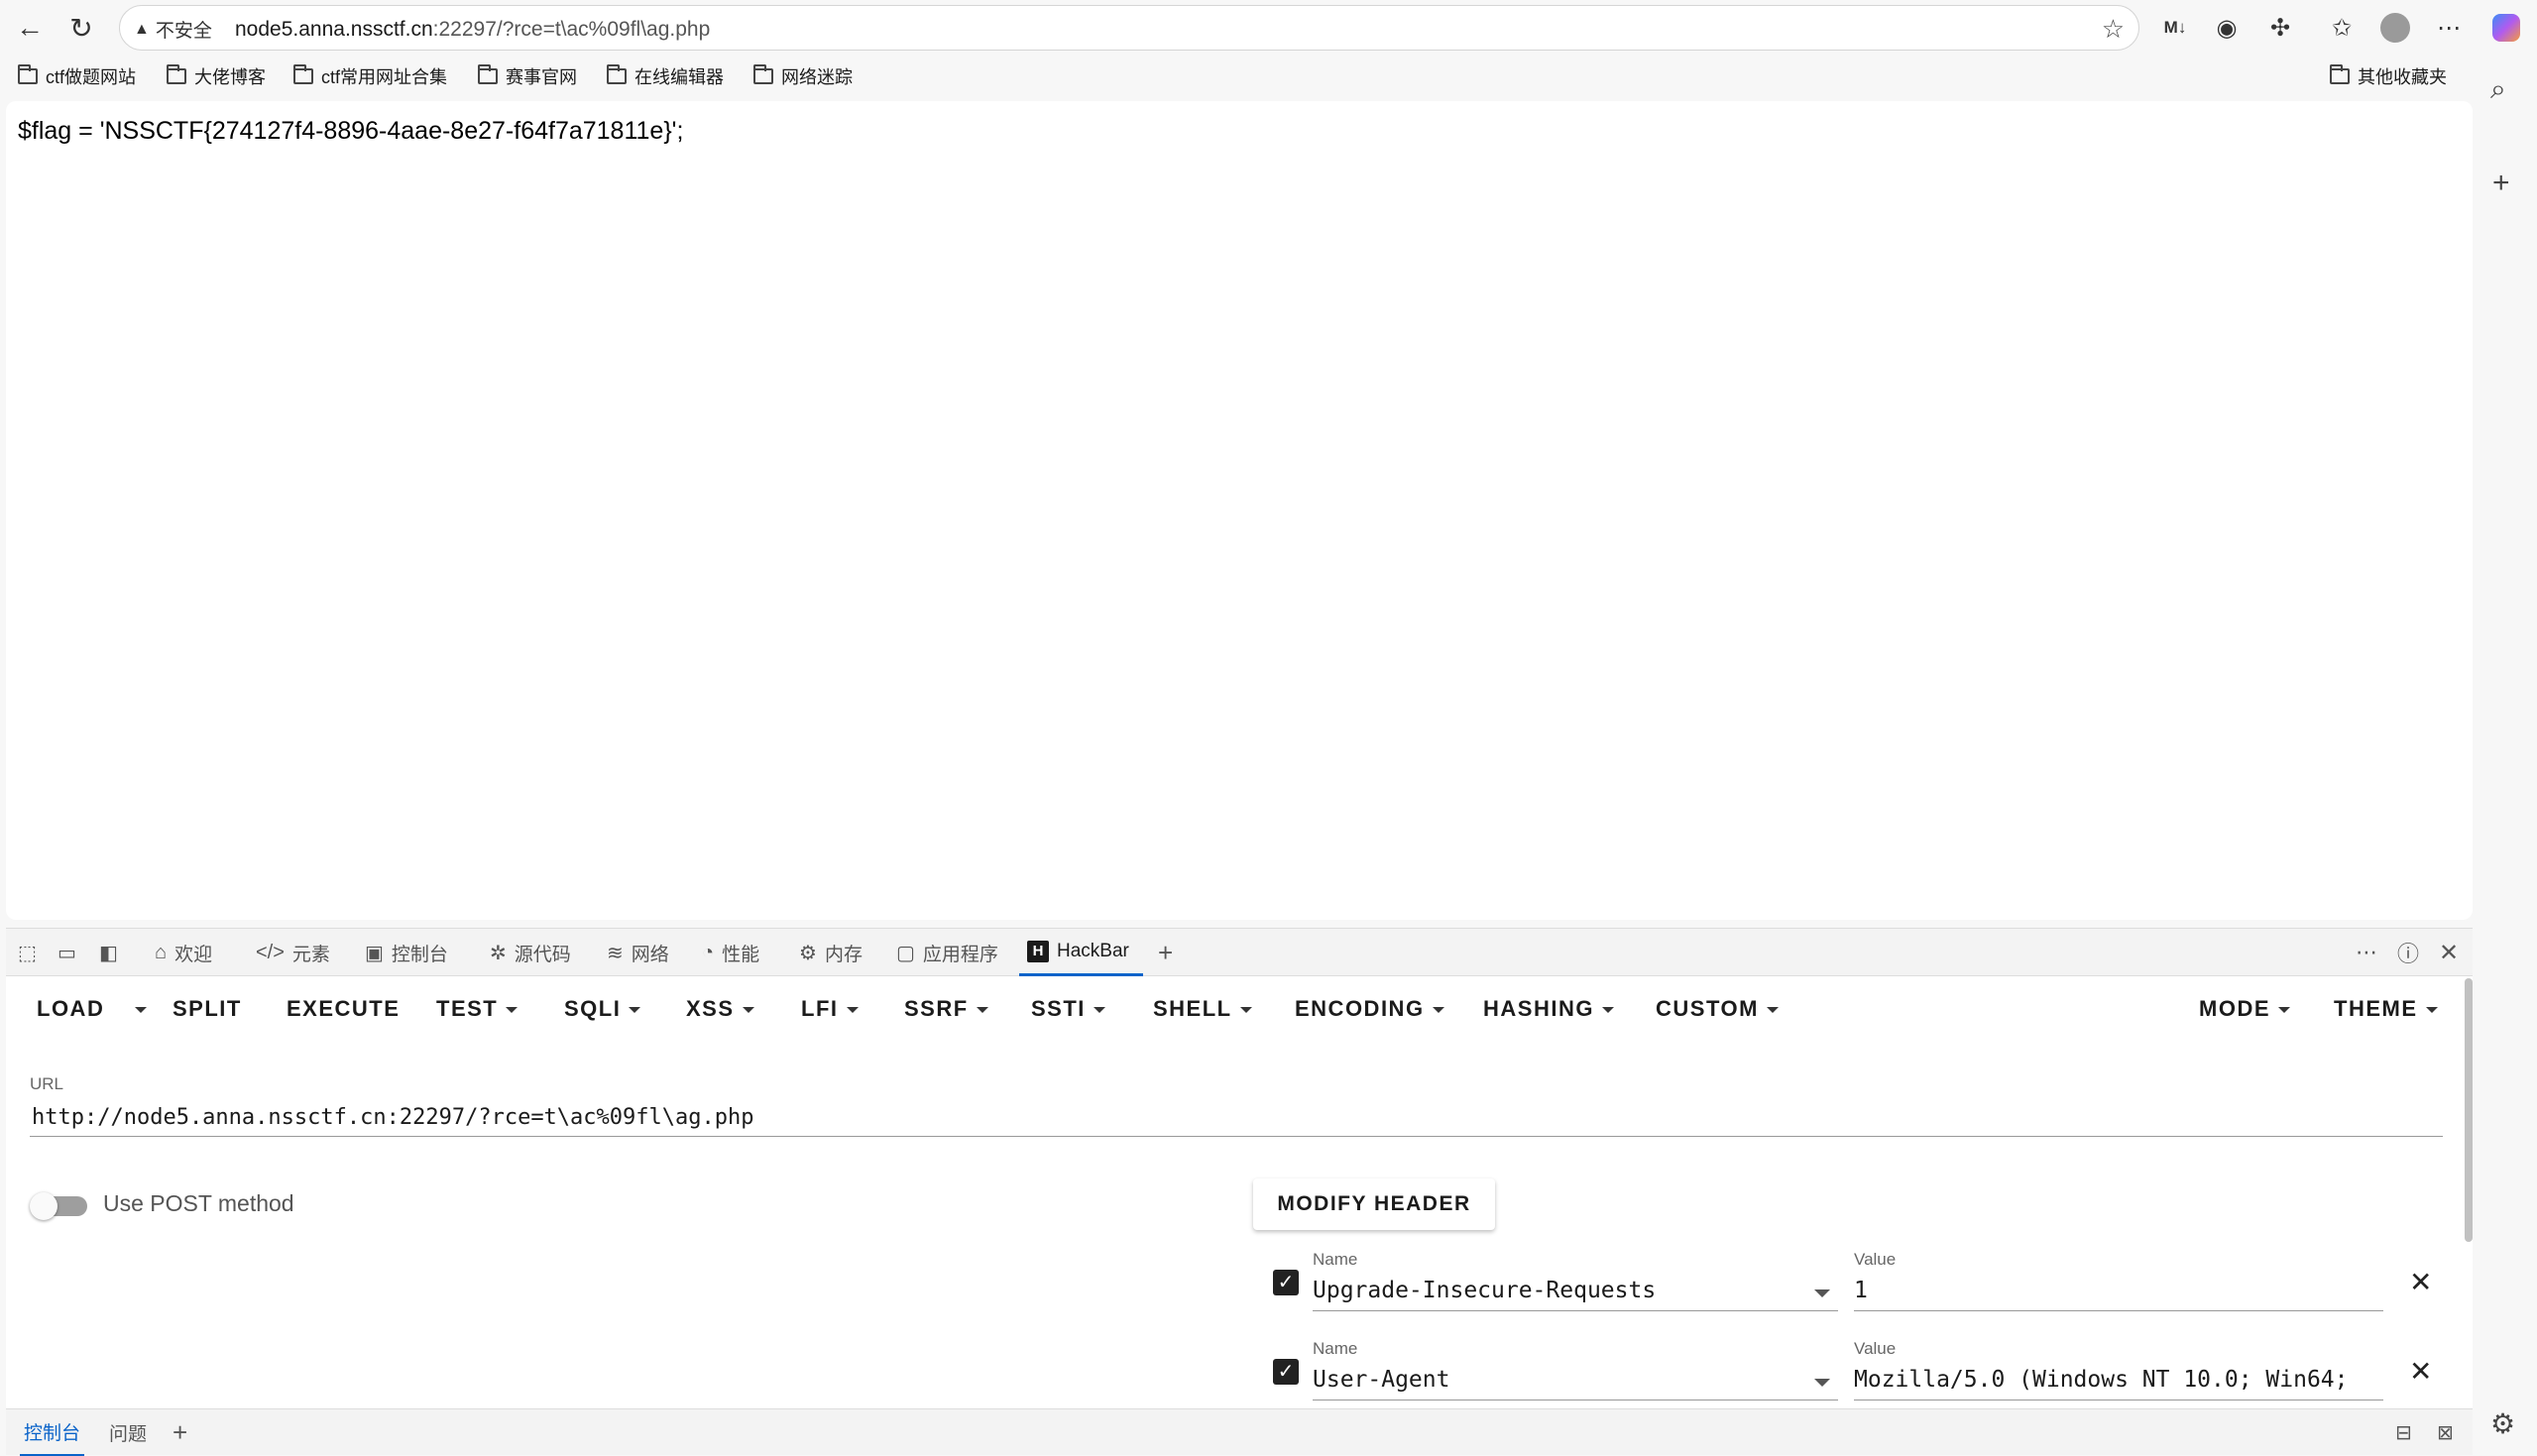  Describe the element at coordinates (1165, 952) in the screenshot. I see `add-tab-icon: +` at that location.